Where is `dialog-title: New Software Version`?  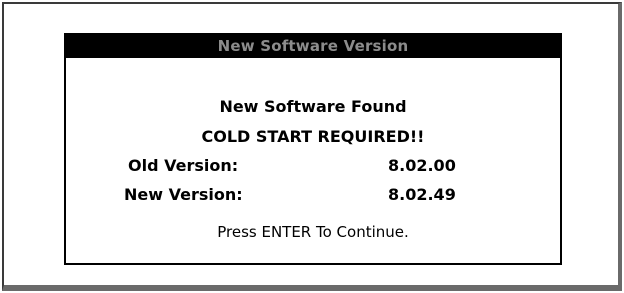 dialog-title: New Software Version is located at coordinates (313, 46).